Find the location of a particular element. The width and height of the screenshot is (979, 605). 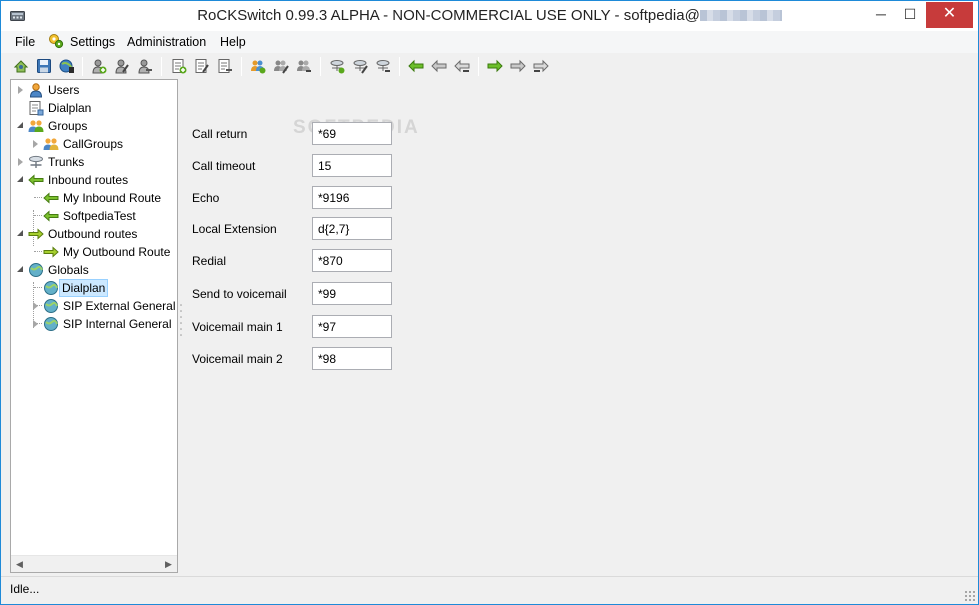

tree-item-softpediatest: SoftpediaTest is located at coordinates (94, 216).